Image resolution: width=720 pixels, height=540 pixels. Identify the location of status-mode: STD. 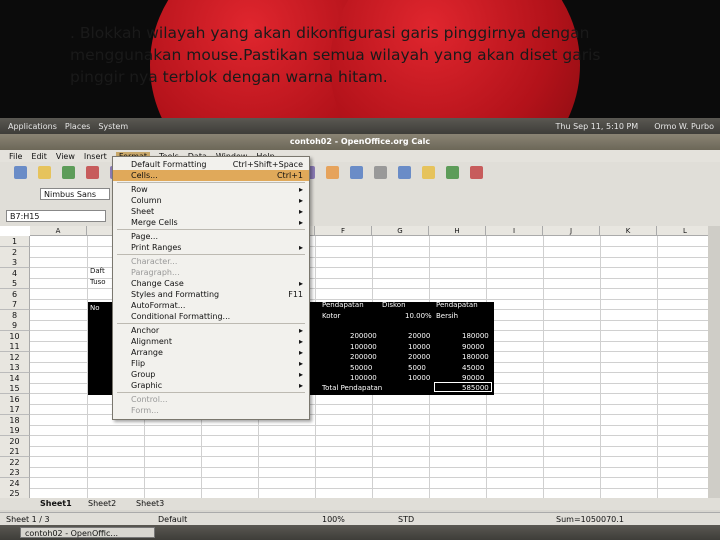
(406, 519).